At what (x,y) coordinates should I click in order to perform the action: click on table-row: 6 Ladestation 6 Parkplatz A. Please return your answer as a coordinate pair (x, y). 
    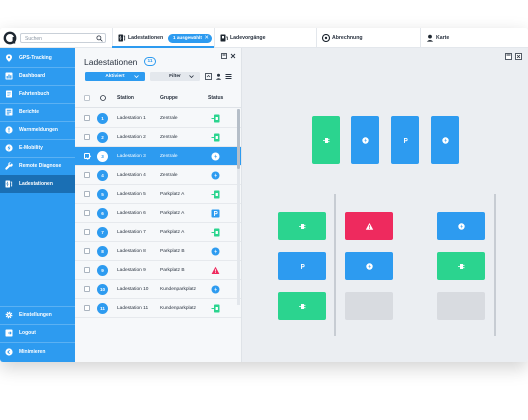
    Looking at the image, I should click on (158, 213).